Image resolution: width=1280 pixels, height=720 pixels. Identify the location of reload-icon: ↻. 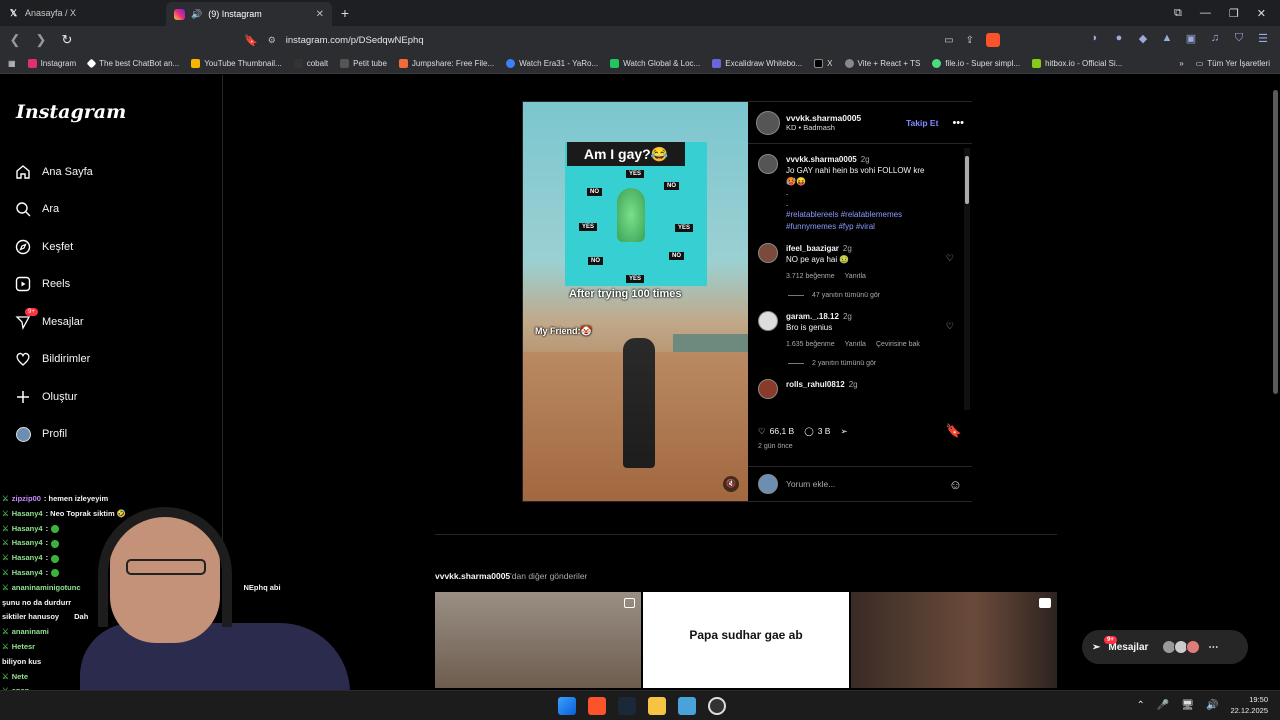
(67, 40).